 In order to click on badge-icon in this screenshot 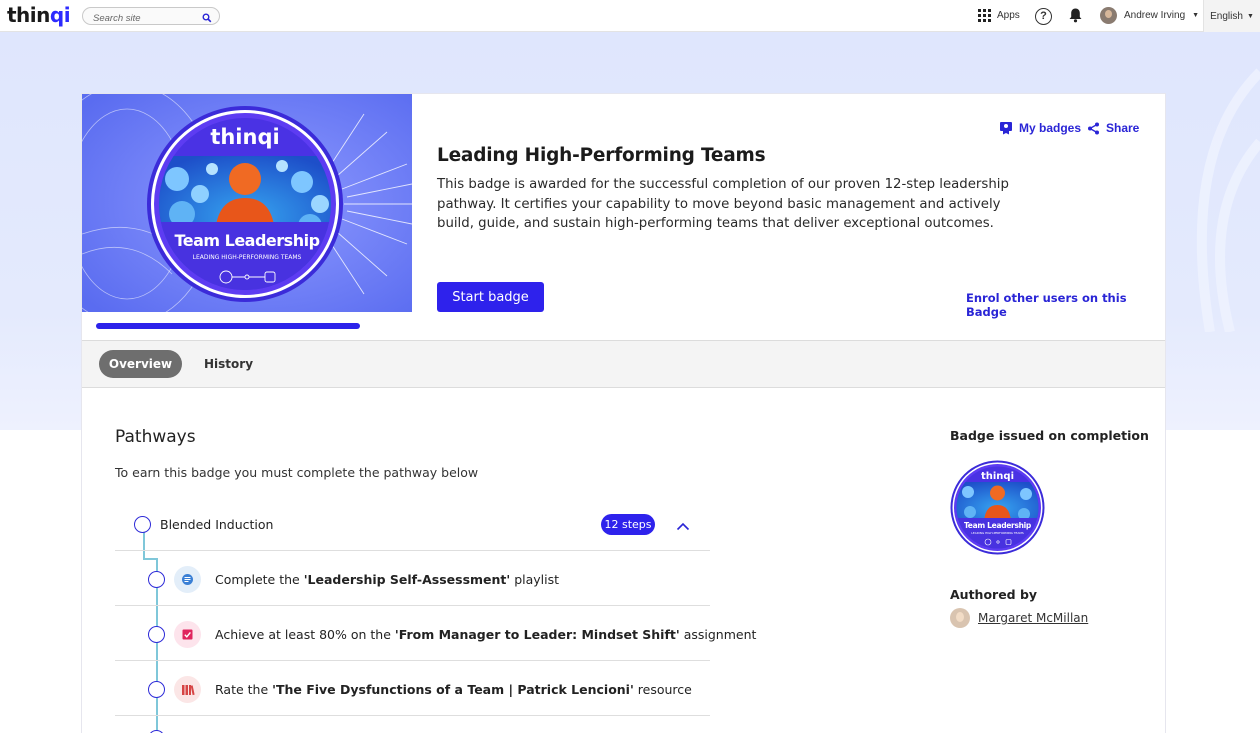, I will do `click(1006, 128)`.